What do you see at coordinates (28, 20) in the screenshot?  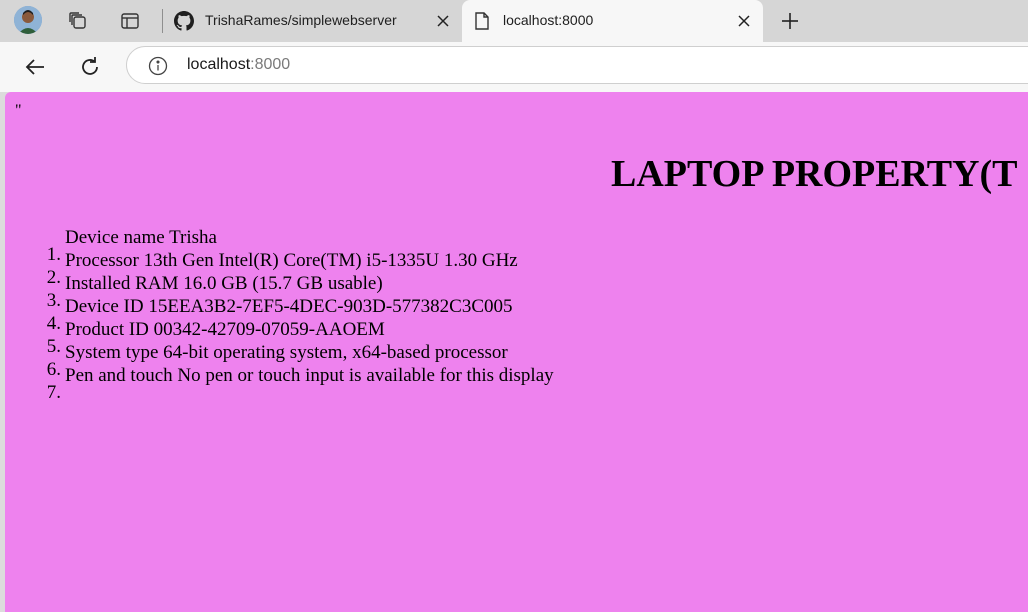 I see `profile-avatar` at bounding box center [28, 20].